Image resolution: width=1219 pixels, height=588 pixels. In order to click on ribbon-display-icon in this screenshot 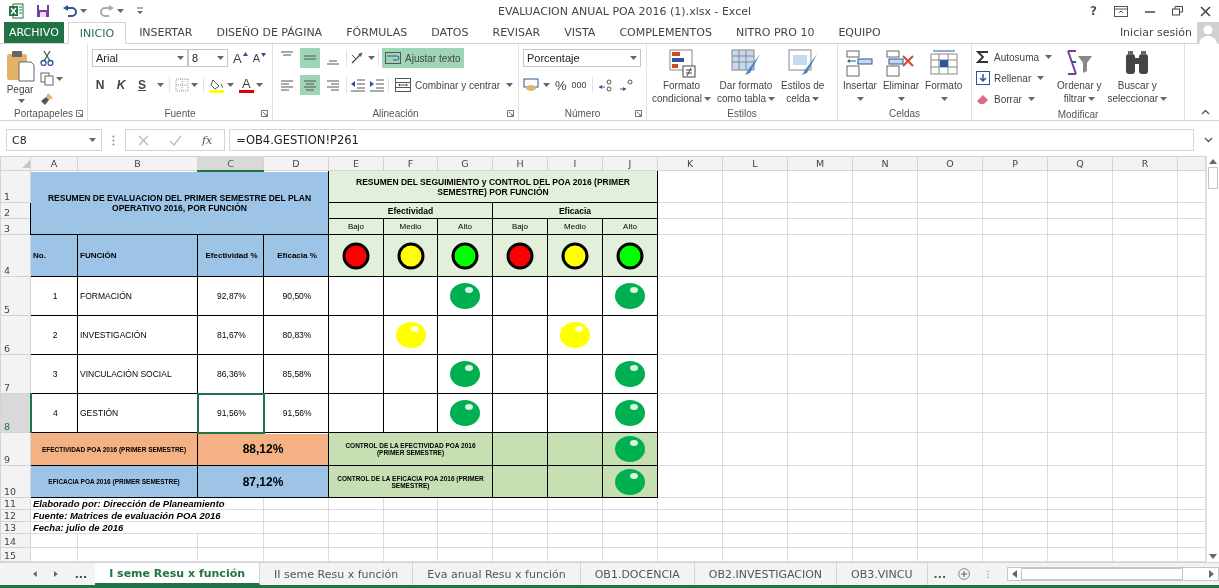, I will do `click(1121, 11)`.